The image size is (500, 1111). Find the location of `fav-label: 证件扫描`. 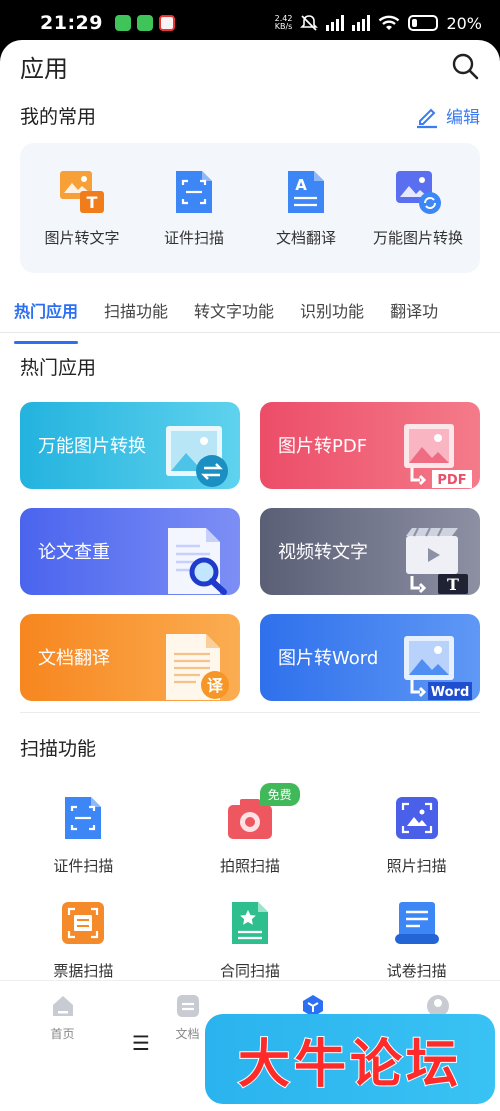

fav-label: 证件扫描 is located at coordinates (193, 237).